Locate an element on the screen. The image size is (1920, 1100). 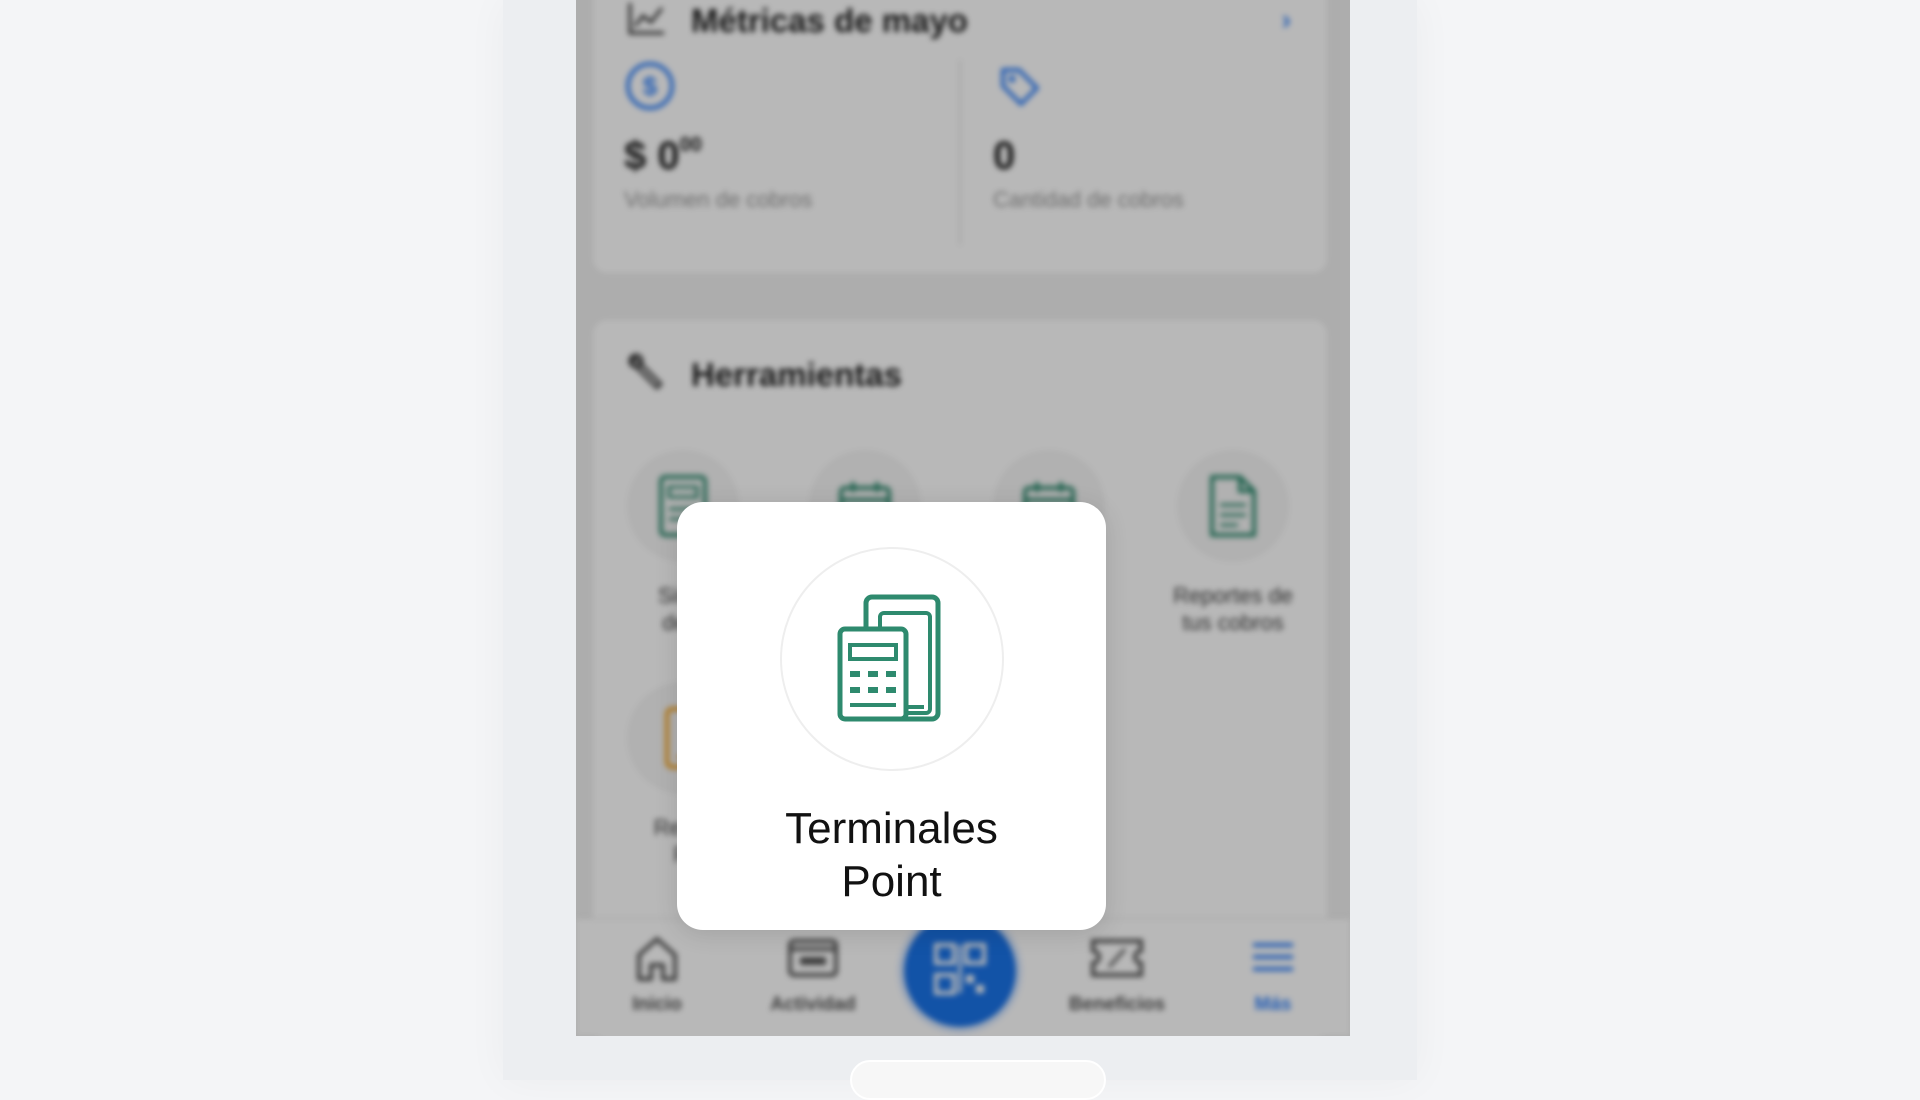
pos-terminal-icon is located at coordinates (892, 659).